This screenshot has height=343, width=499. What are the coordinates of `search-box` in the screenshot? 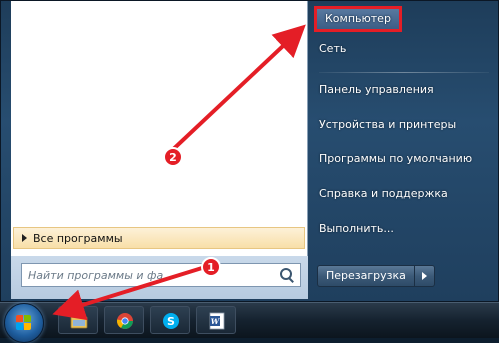 It's located at (161, 275).